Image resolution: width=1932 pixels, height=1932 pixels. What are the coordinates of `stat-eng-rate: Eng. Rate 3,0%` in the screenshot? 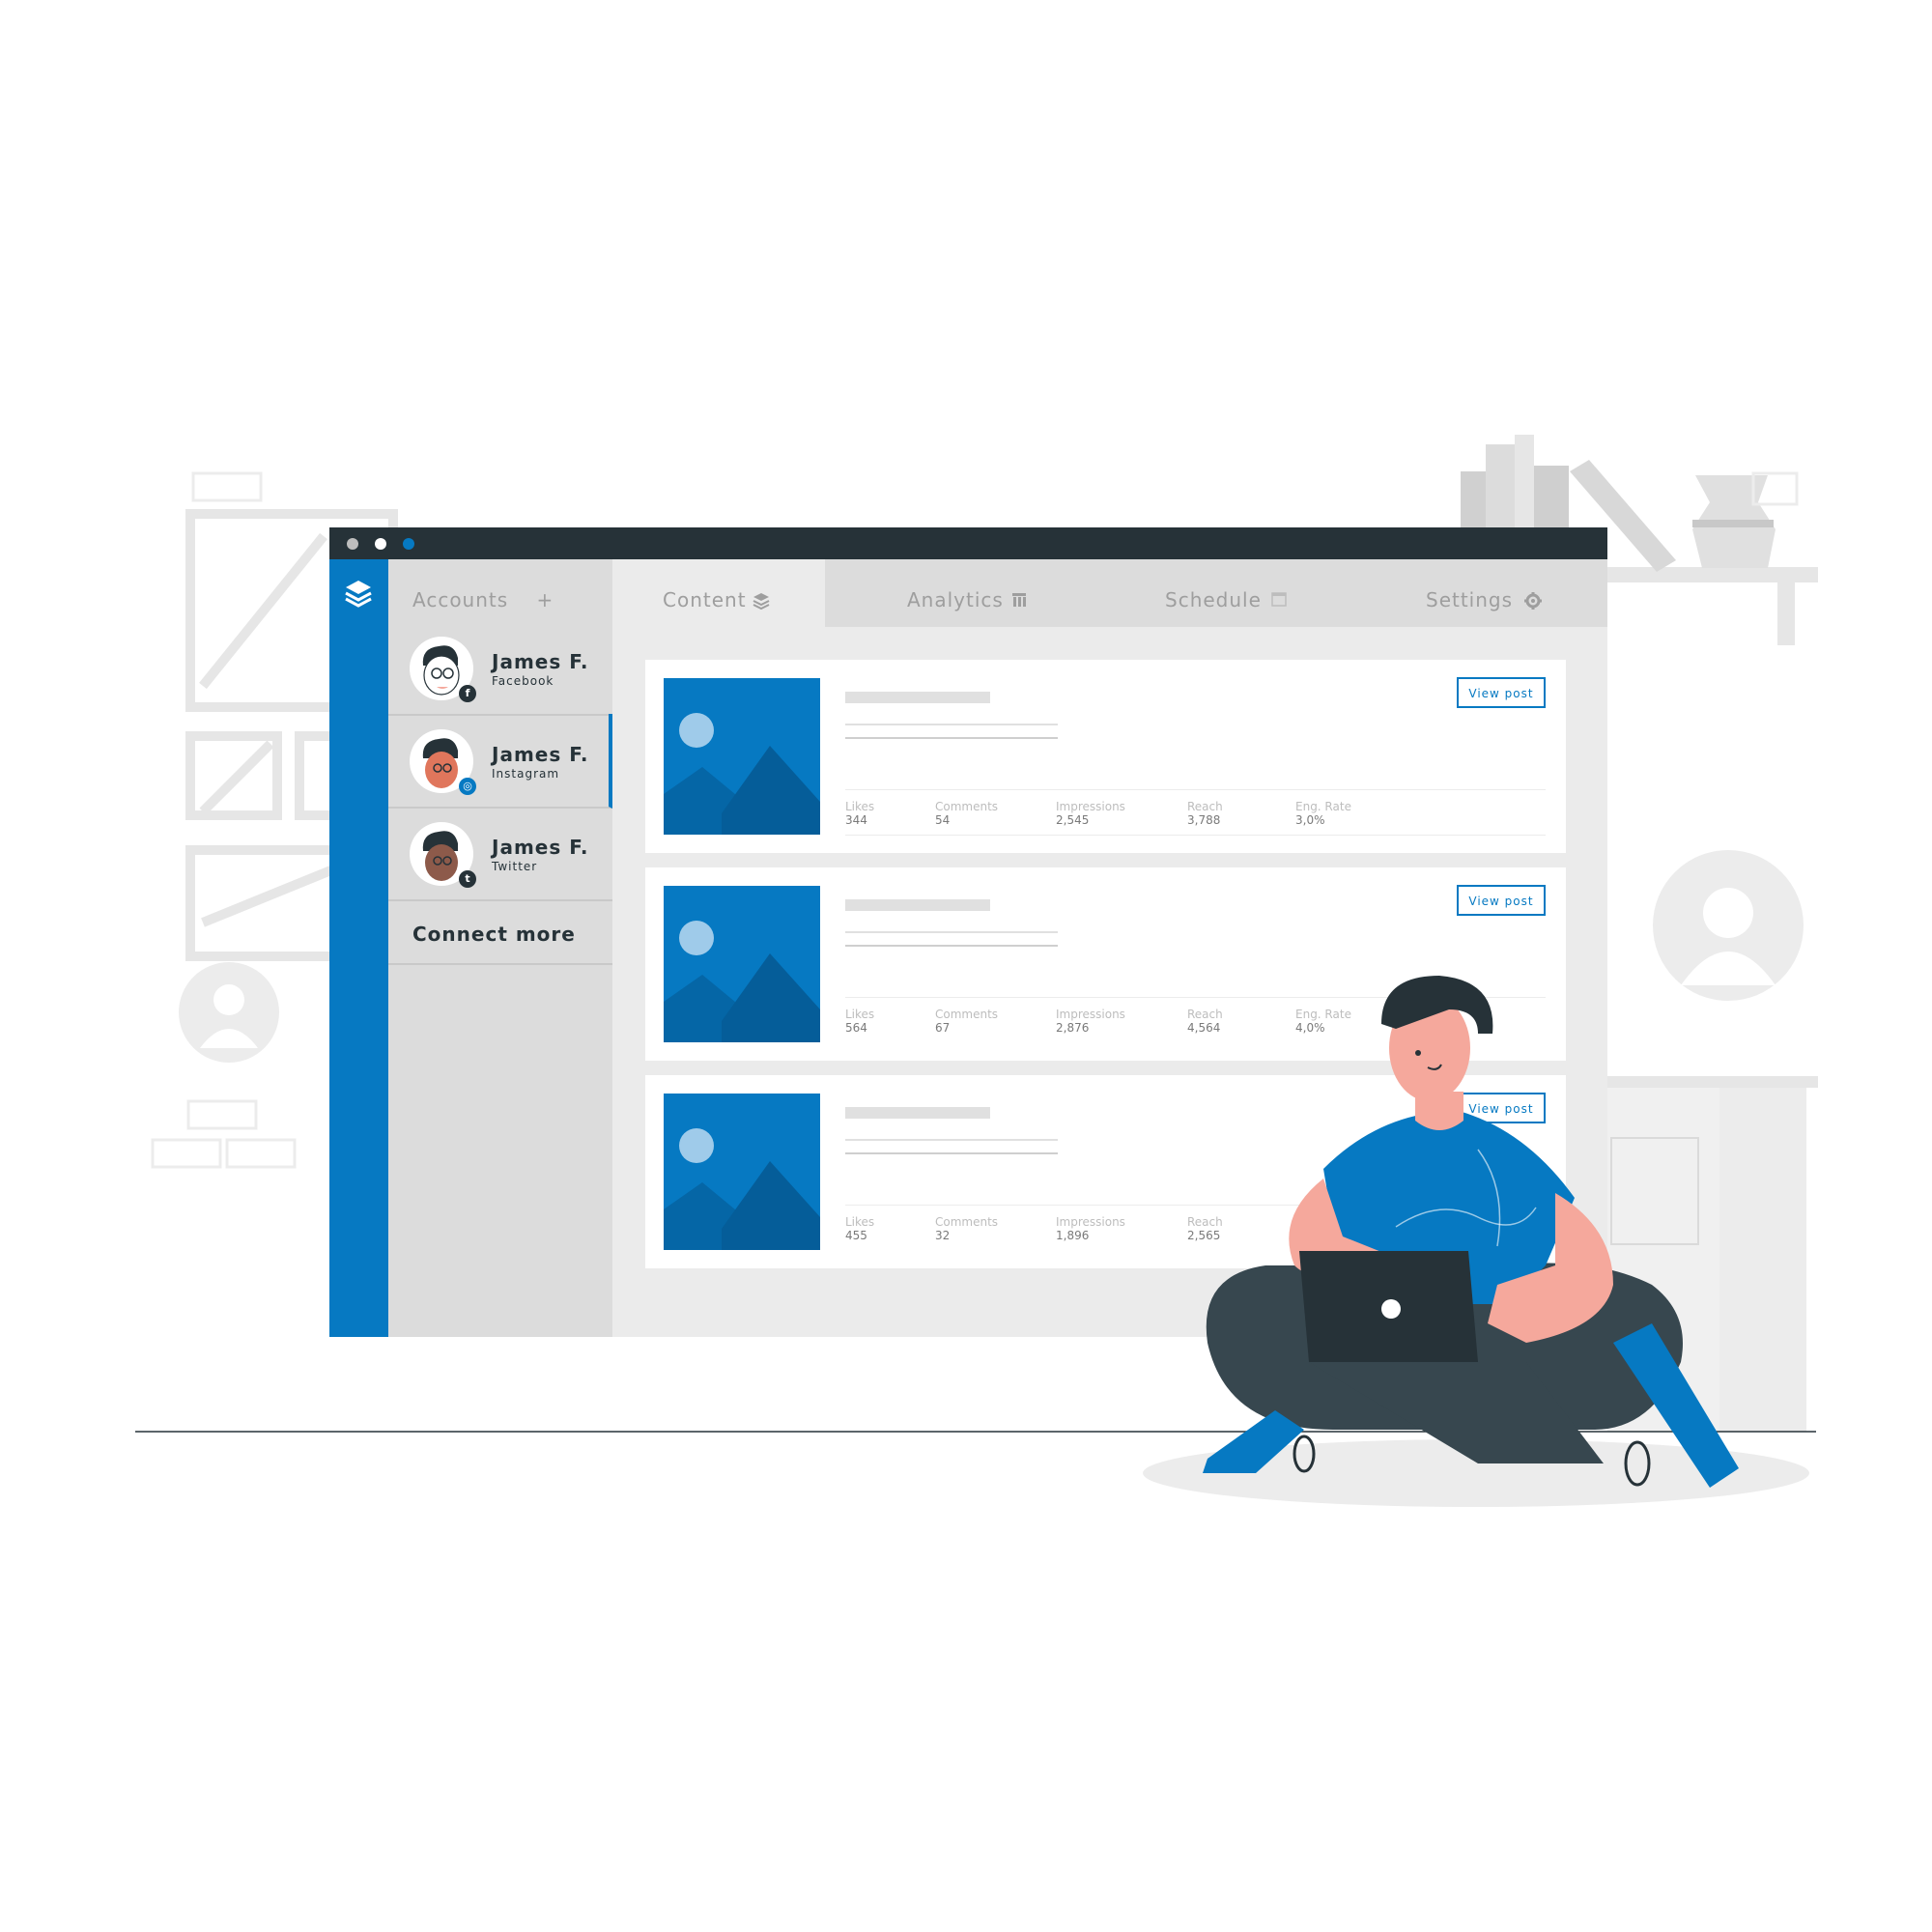 It's located at (1323, 813).